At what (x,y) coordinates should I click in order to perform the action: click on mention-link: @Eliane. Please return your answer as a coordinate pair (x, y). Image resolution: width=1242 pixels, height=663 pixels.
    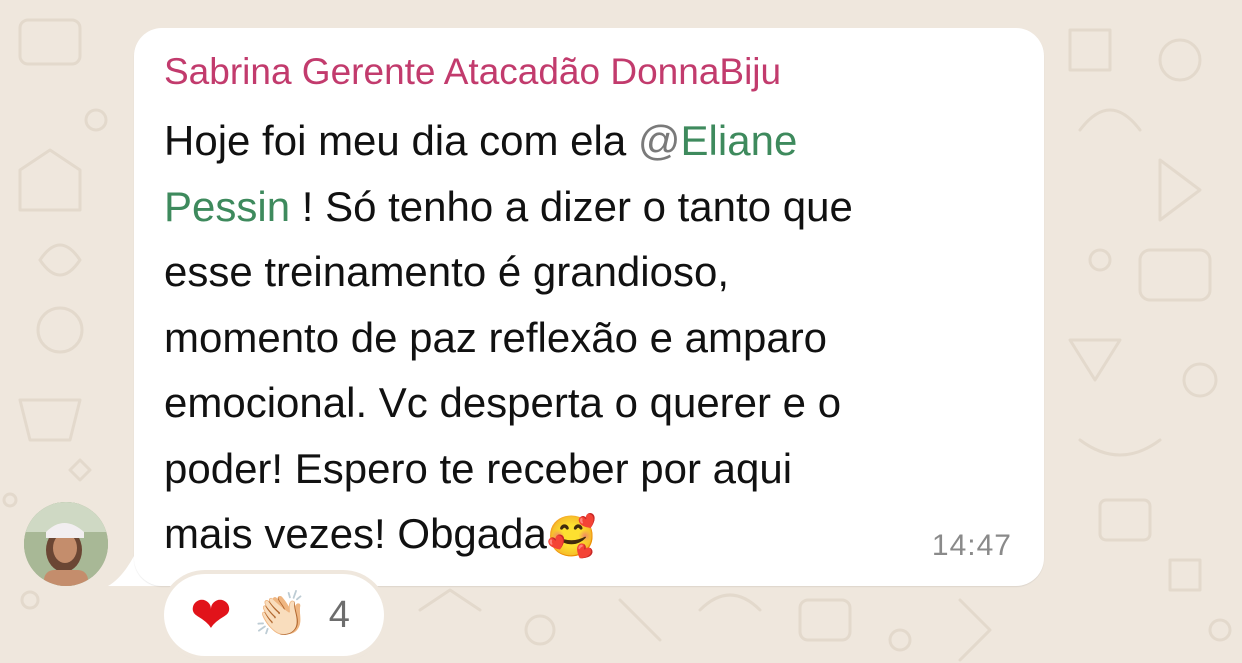
    Looking at the image, I should click on (717, 140).